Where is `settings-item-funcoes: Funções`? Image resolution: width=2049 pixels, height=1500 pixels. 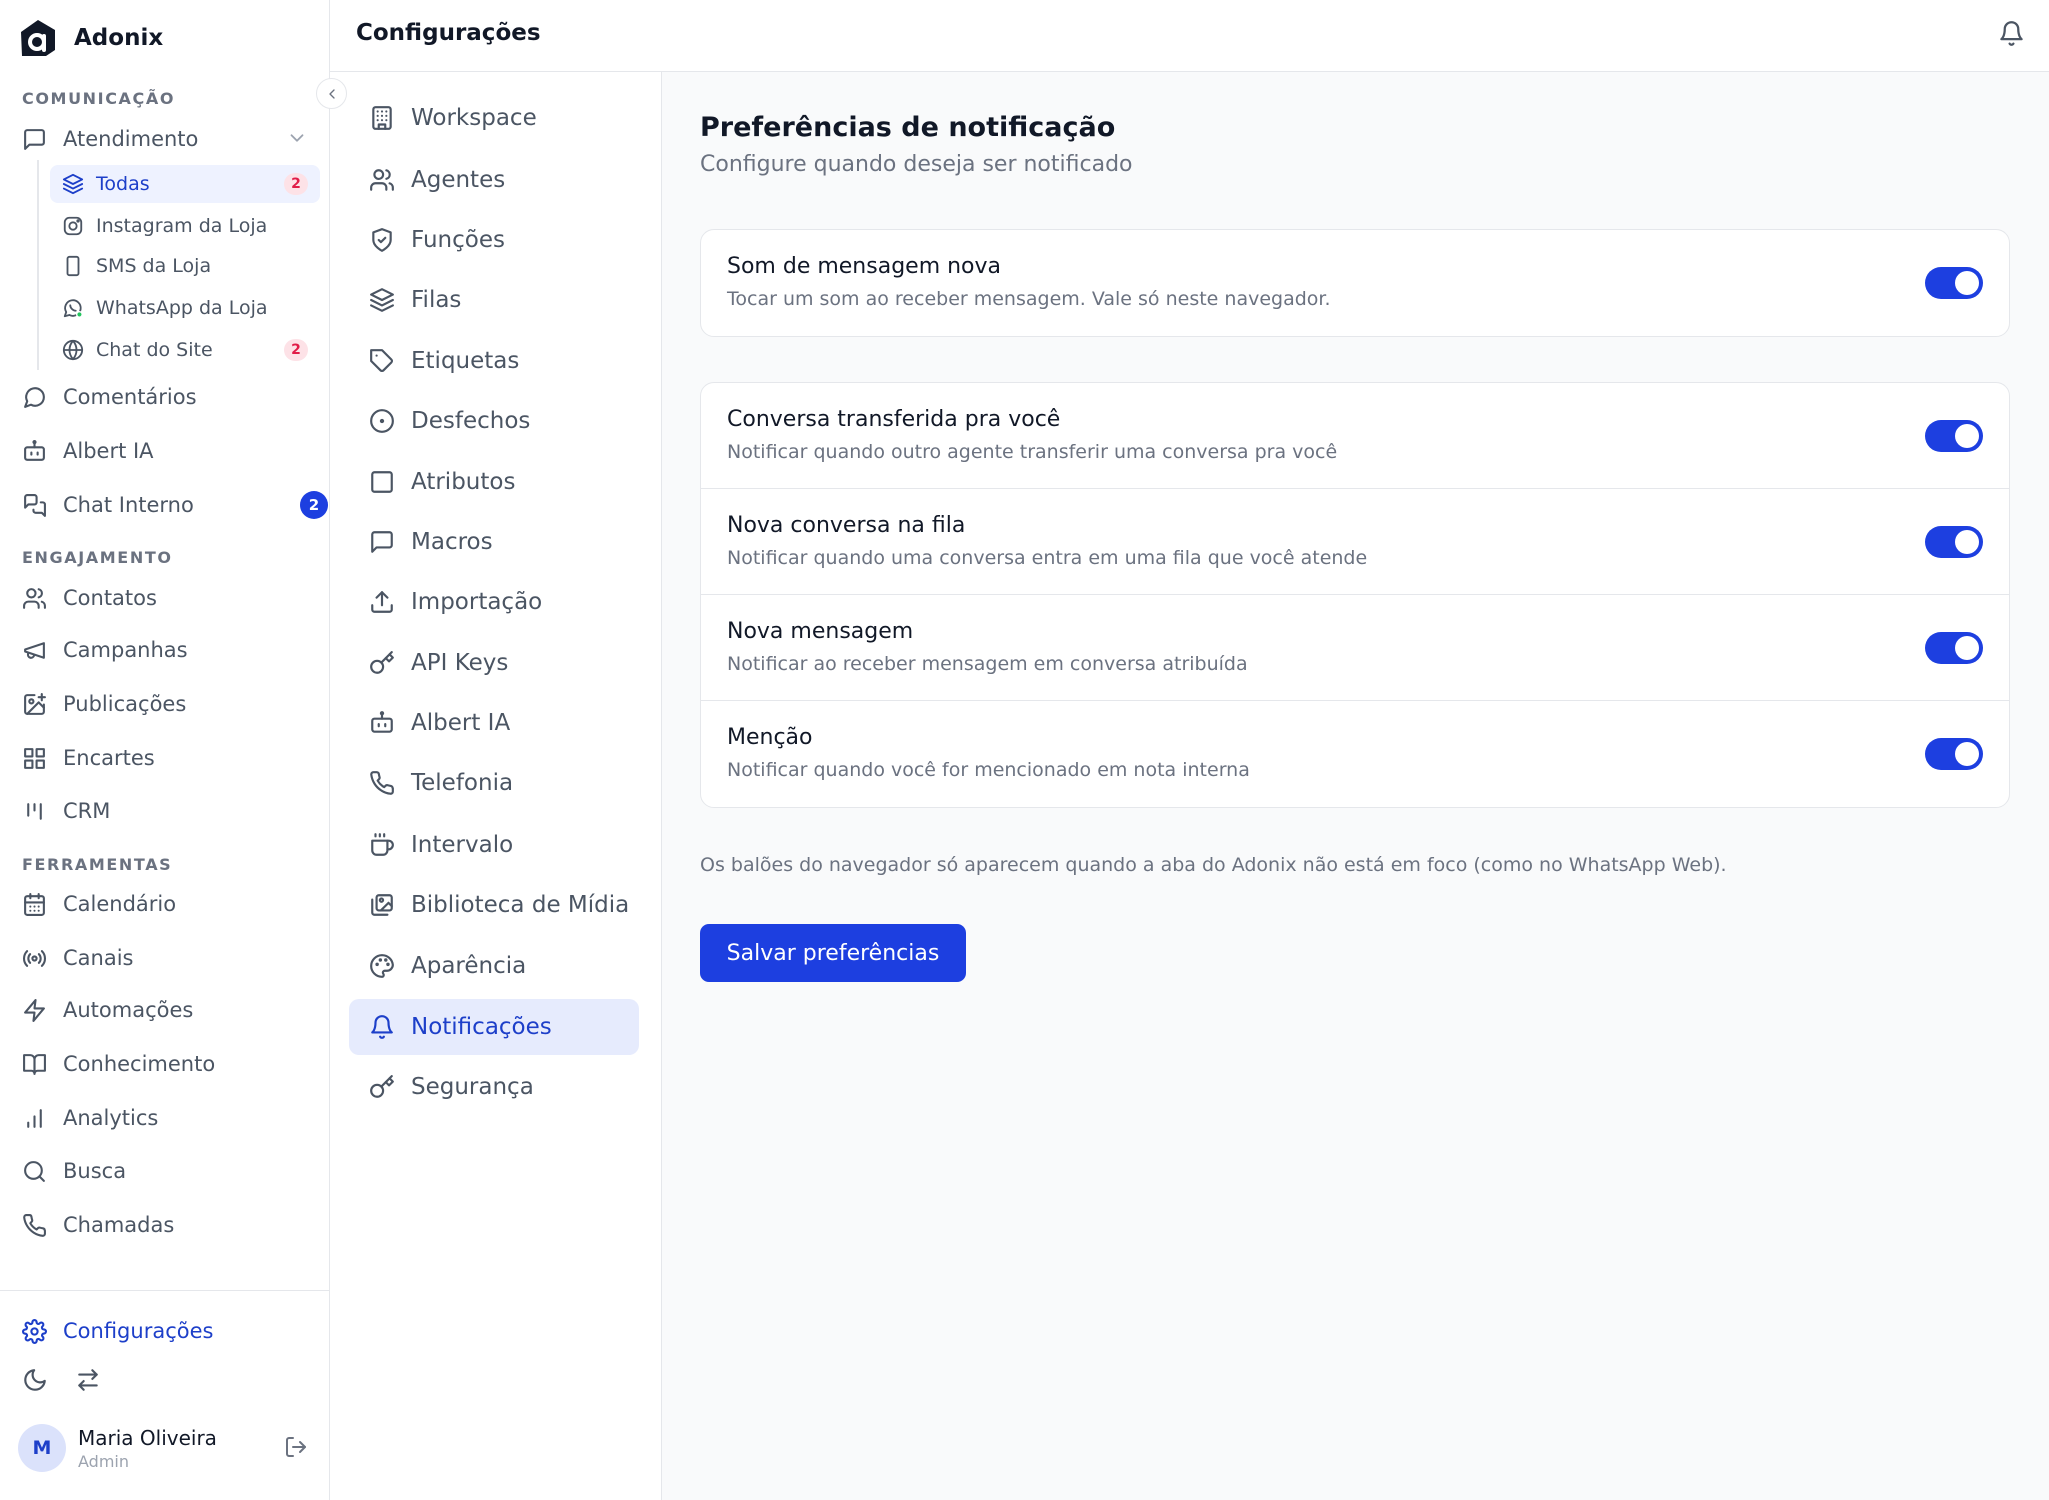
settings-item-funcoes: Funções is located at coordinates (494, 240).